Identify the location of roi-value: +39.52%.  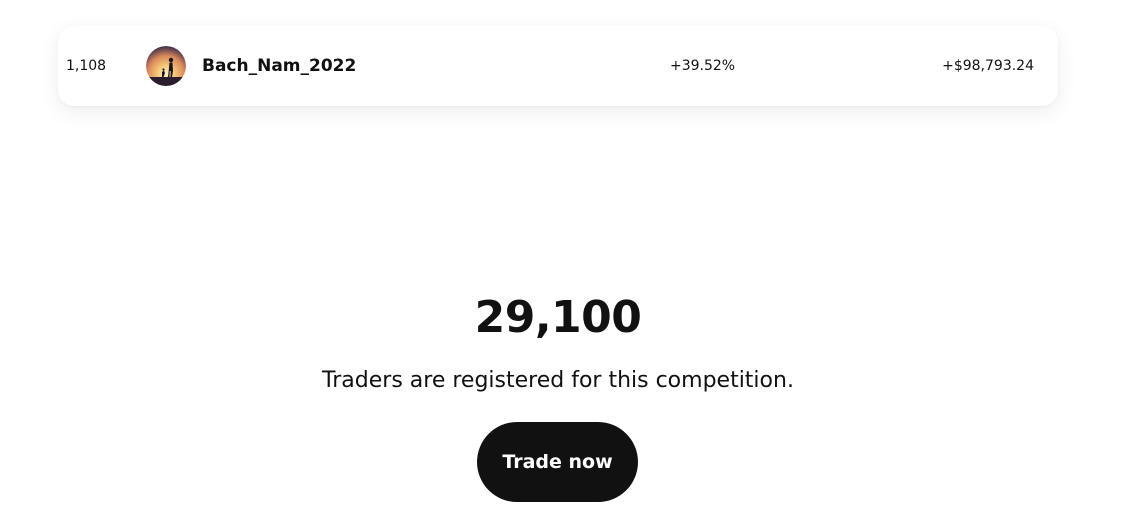
(703, 66).